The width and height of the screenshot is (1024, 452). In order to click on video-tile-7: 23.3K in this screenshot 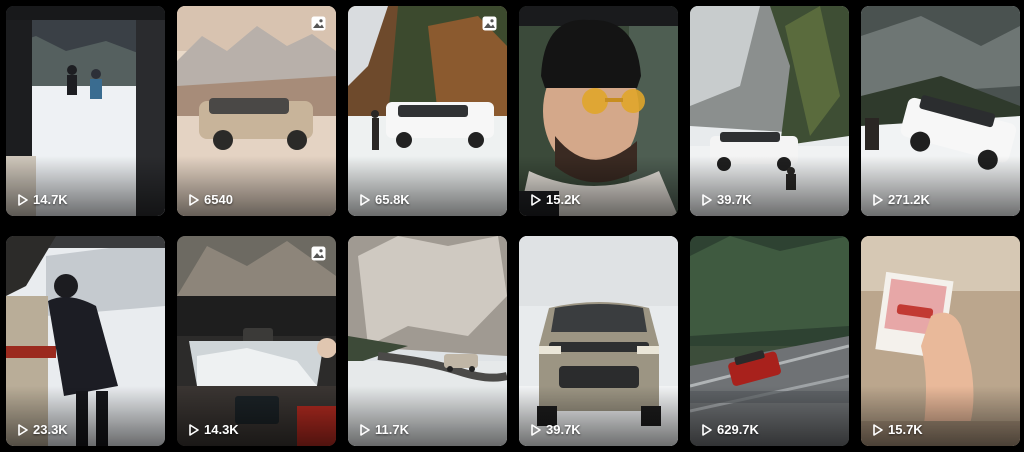, I will do `click(85, 341)`.